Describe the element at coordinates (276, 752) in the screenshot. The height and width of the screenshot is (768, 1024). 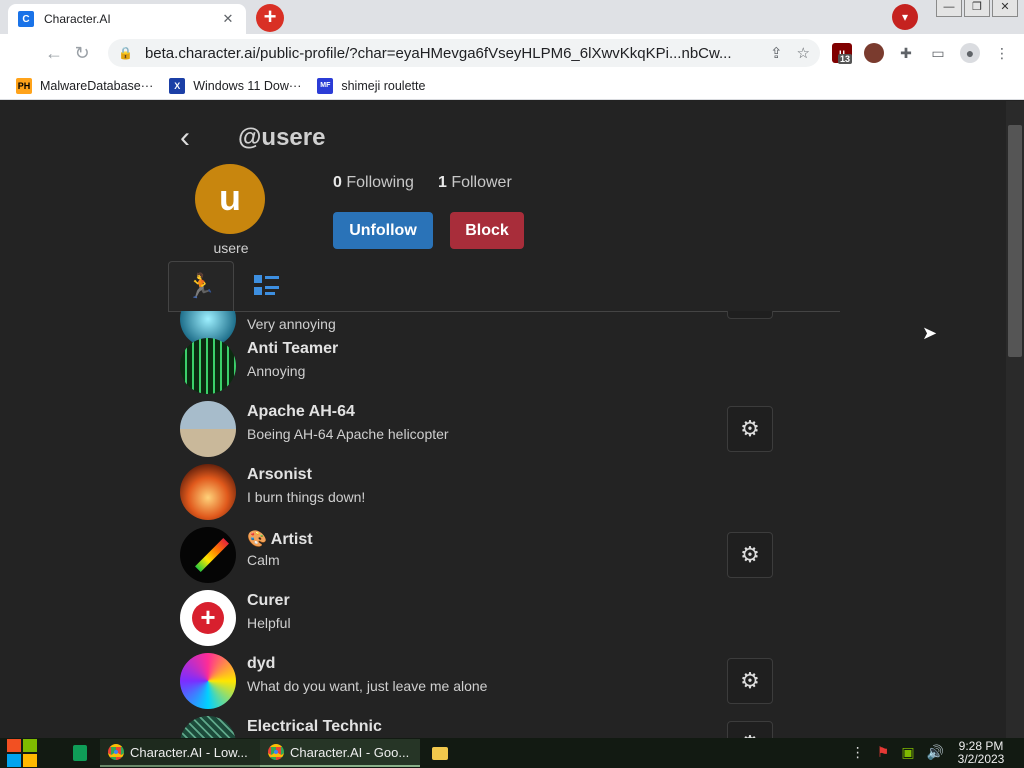
I see `chrome-icon` at that location.